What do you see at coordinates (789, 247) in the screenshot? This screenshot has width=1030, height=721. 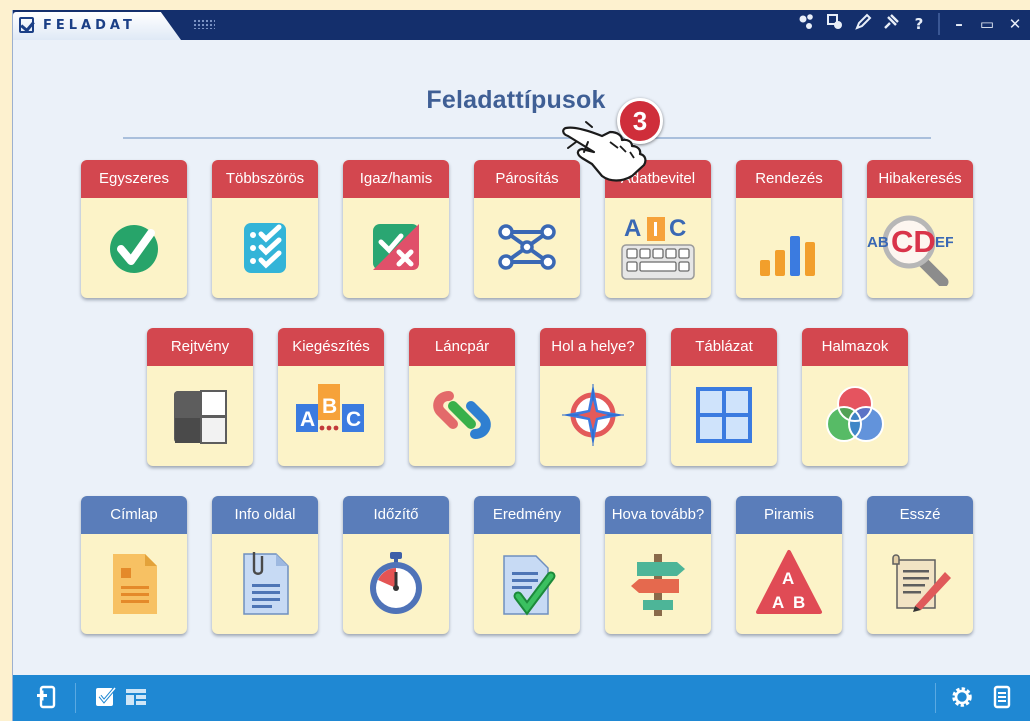 I see `bar-sorting-icon` at bounding box center [789, 247].